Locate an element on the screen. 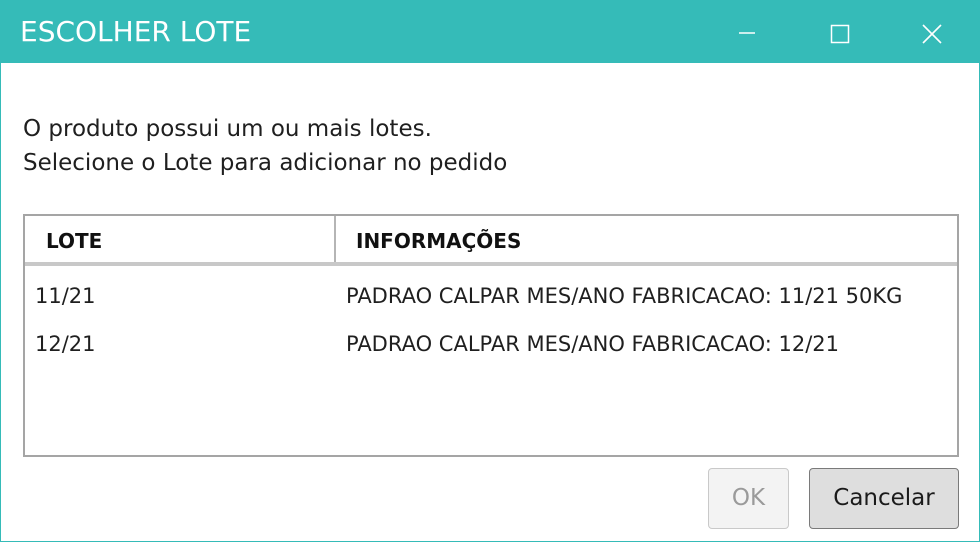  close-icon is located at coordinates (932, 34).